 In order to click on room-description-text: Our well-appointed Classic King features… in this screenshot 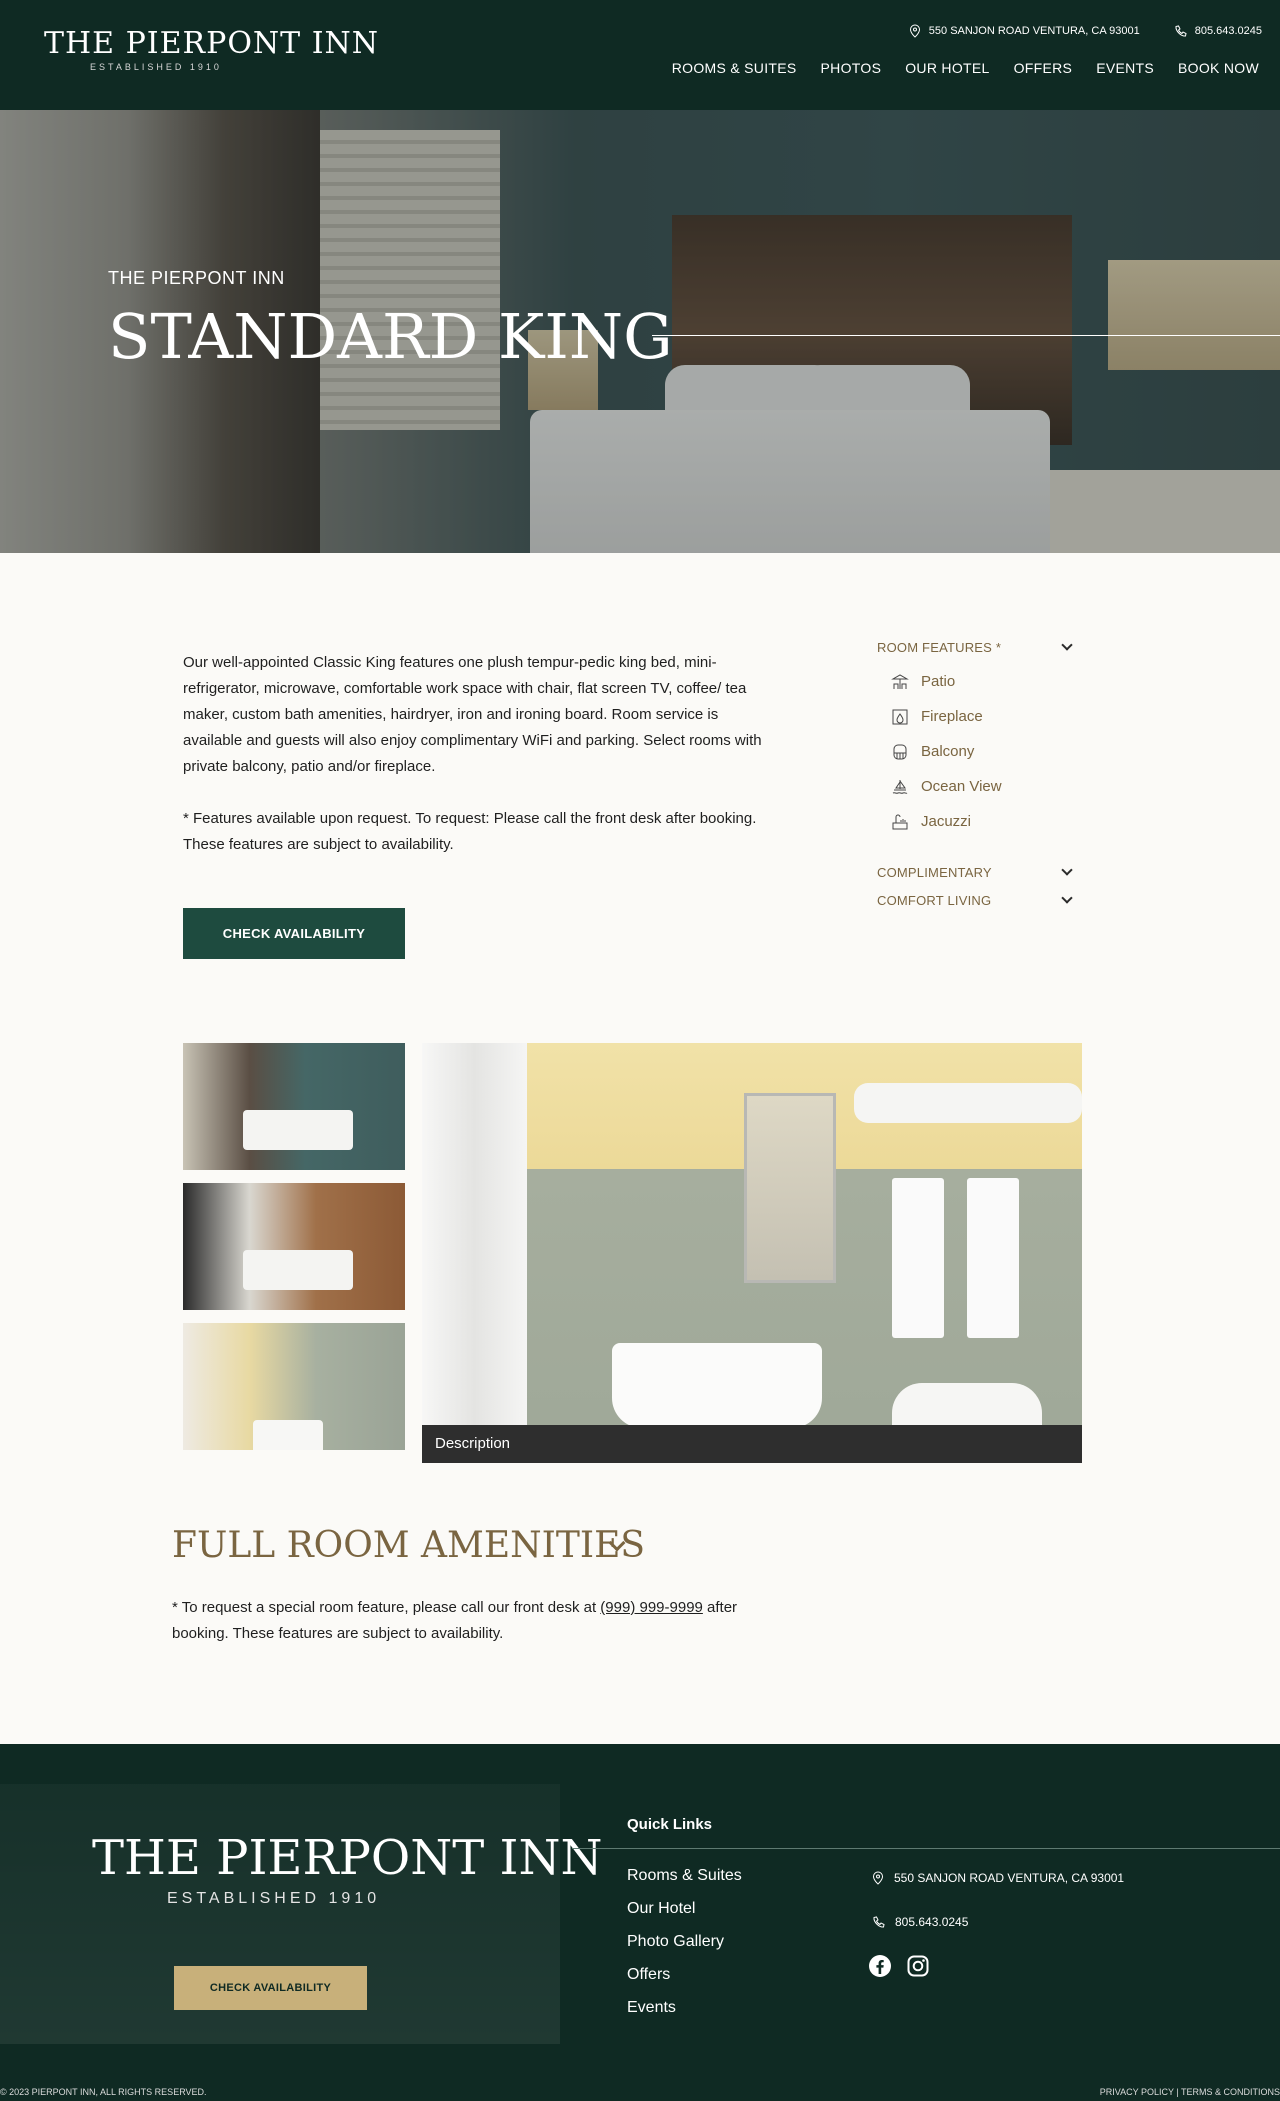, I will do `click(472, 714)`.